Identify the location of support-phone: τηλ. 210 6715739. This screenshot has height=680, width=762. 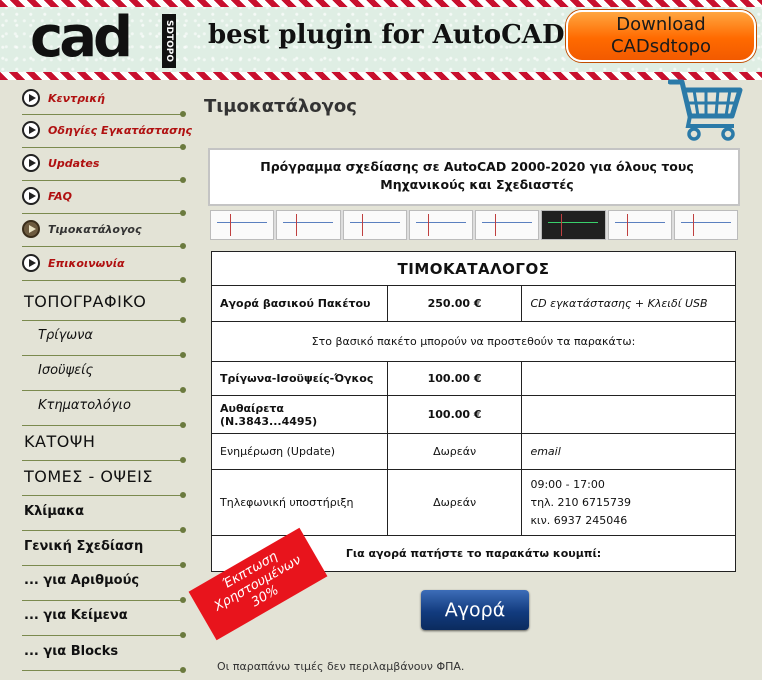
(581, 502).